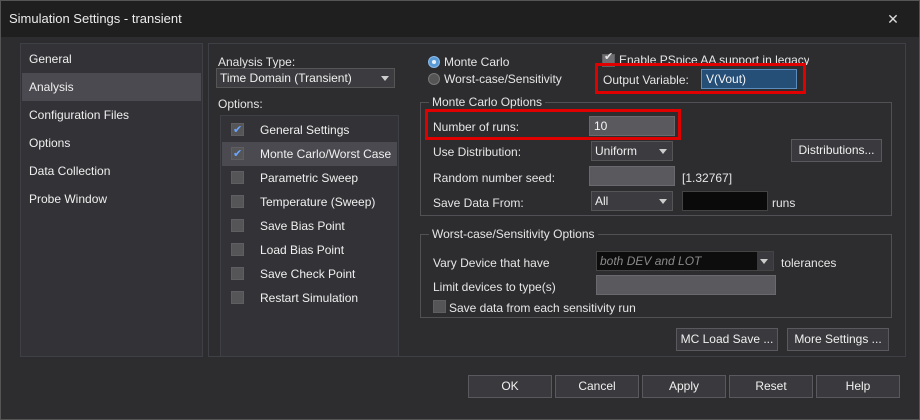  Describe the element at coordinates (784, 203) in the screenshot. I see `runs-suffix: runs` at that location.